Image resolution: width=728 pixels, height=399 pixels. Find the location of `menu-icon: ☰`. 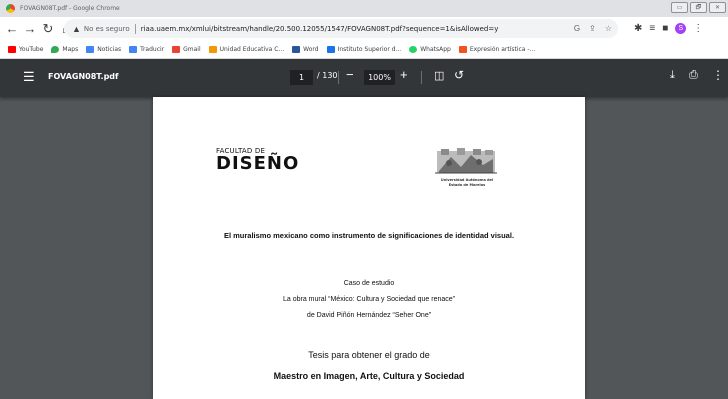

menu-icon: ☰ is located at coordinates (29, 77).